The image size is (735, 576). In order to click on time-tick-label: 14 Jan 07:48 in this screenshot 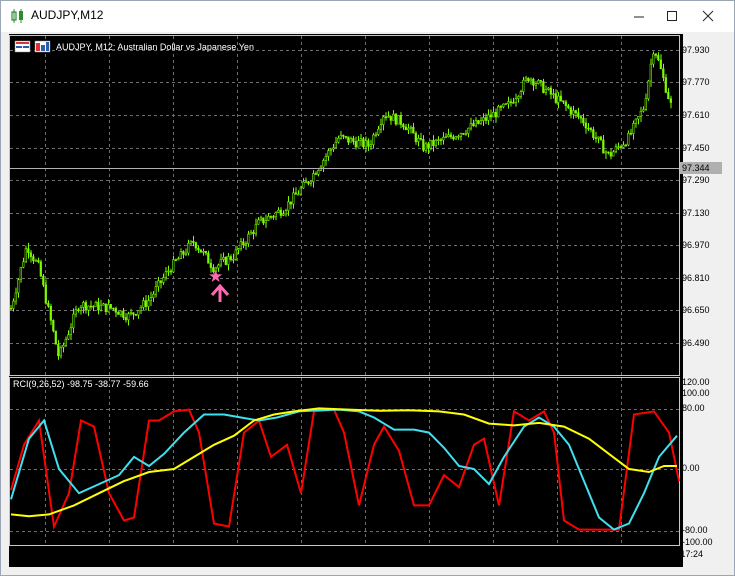, I will do `click(485, 554)`.